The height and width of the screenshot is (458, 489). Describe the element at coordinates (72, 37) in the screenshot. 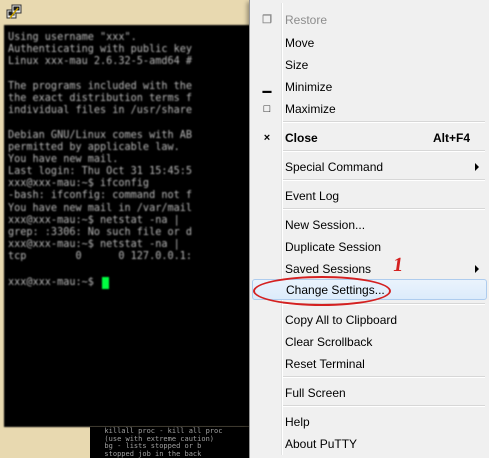

I see `terminal-line: Using username "xxx".` at that location.